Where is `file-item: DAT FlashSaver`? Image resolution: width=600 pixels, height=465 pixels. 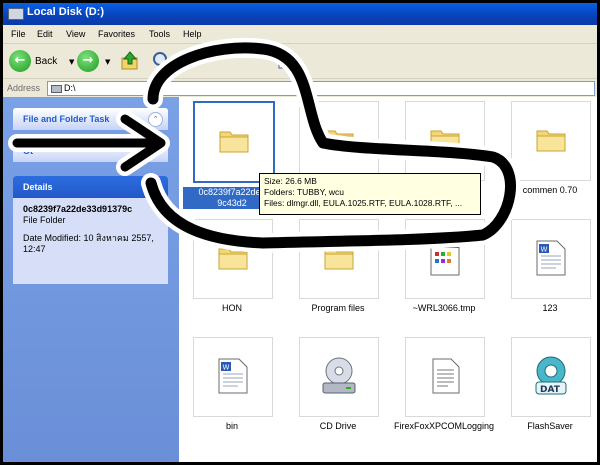
file-item: DAT FlashSaver is located at coordinates (547, 388).